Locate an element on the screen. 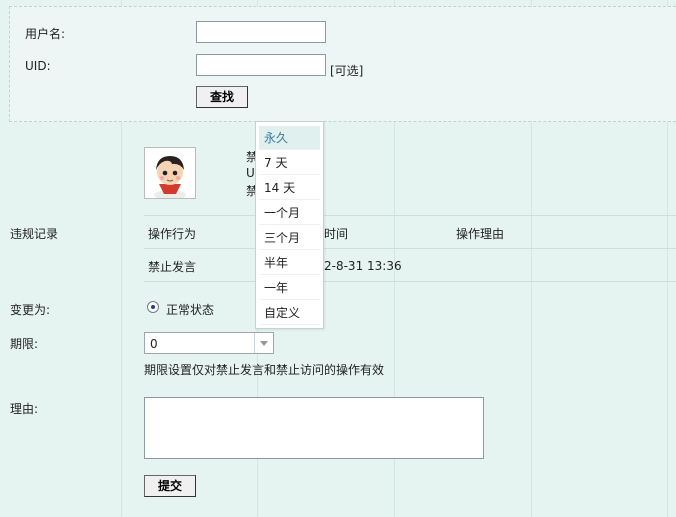 The image size is (676, 517). reason-input is located at coordinates (314, 428).